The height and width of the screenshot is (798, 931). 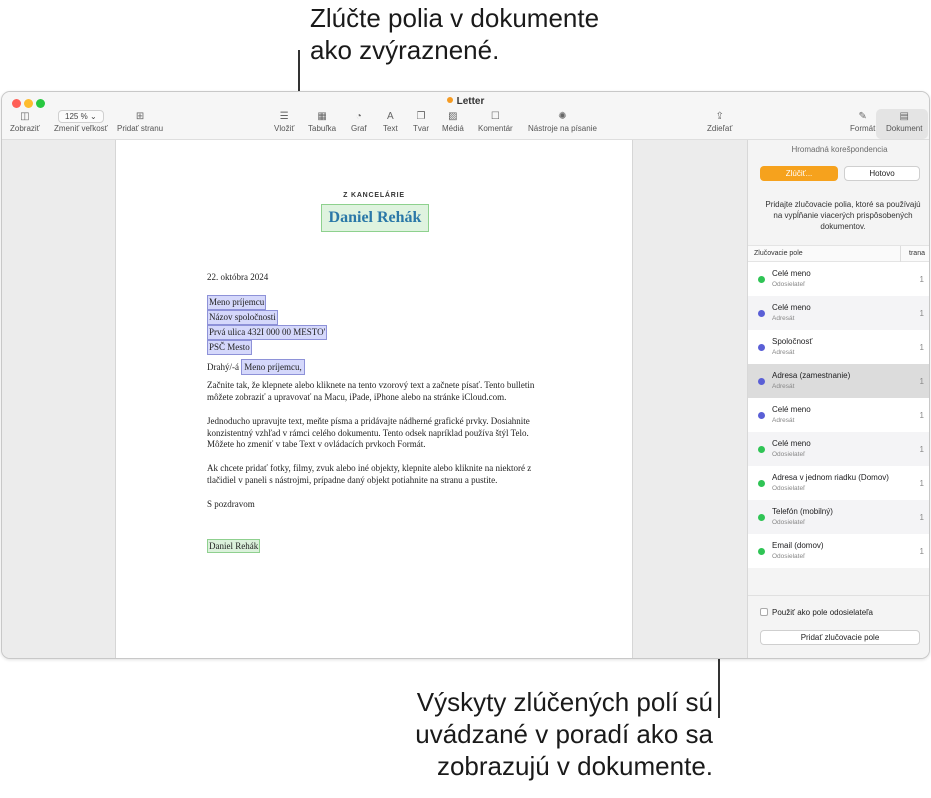 What do you see at coordinates (237, 302) in the screenshot?
I see `recipient-name-field: Meno príjemcu` at bounding box center [237, 302].